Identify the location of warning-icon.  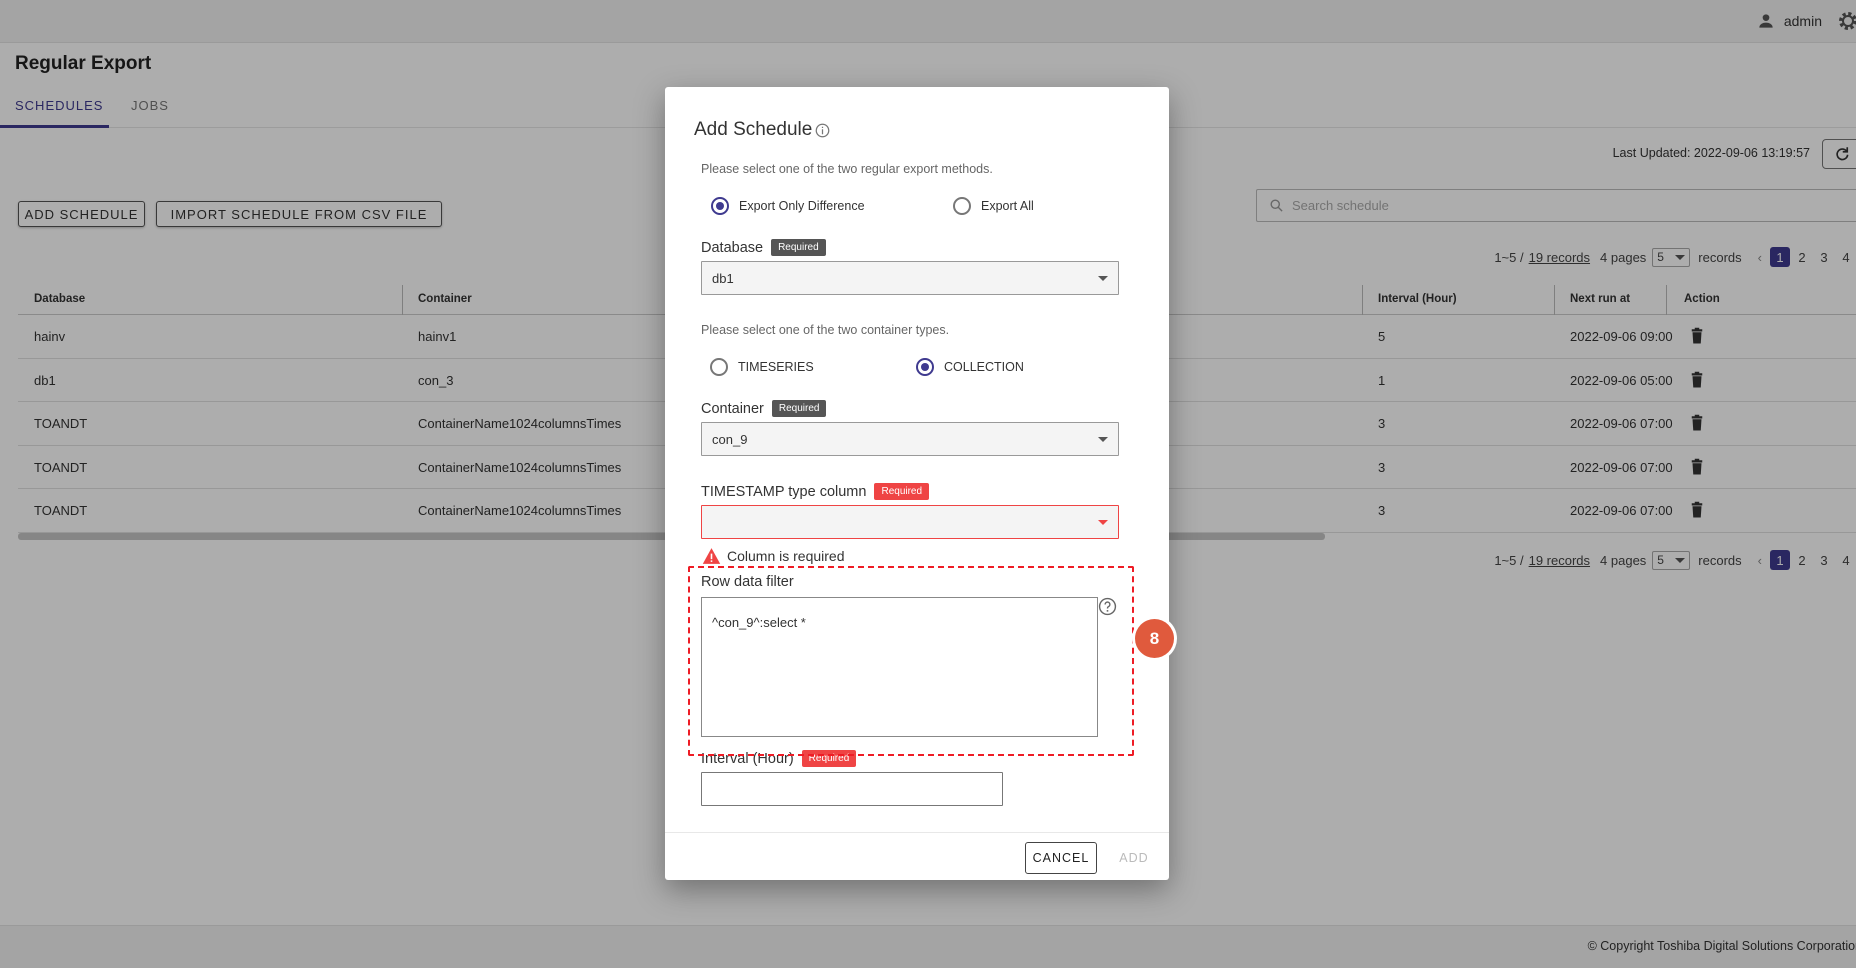
(711, 556).